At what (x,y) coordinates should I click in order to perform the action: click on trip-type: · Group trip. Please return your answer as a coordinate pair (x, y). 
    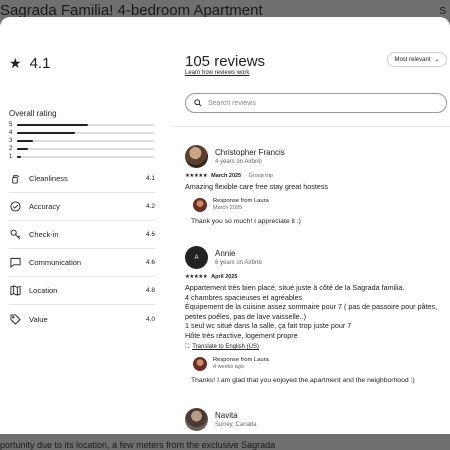
    Looking at the image, I should click on (259, 176).